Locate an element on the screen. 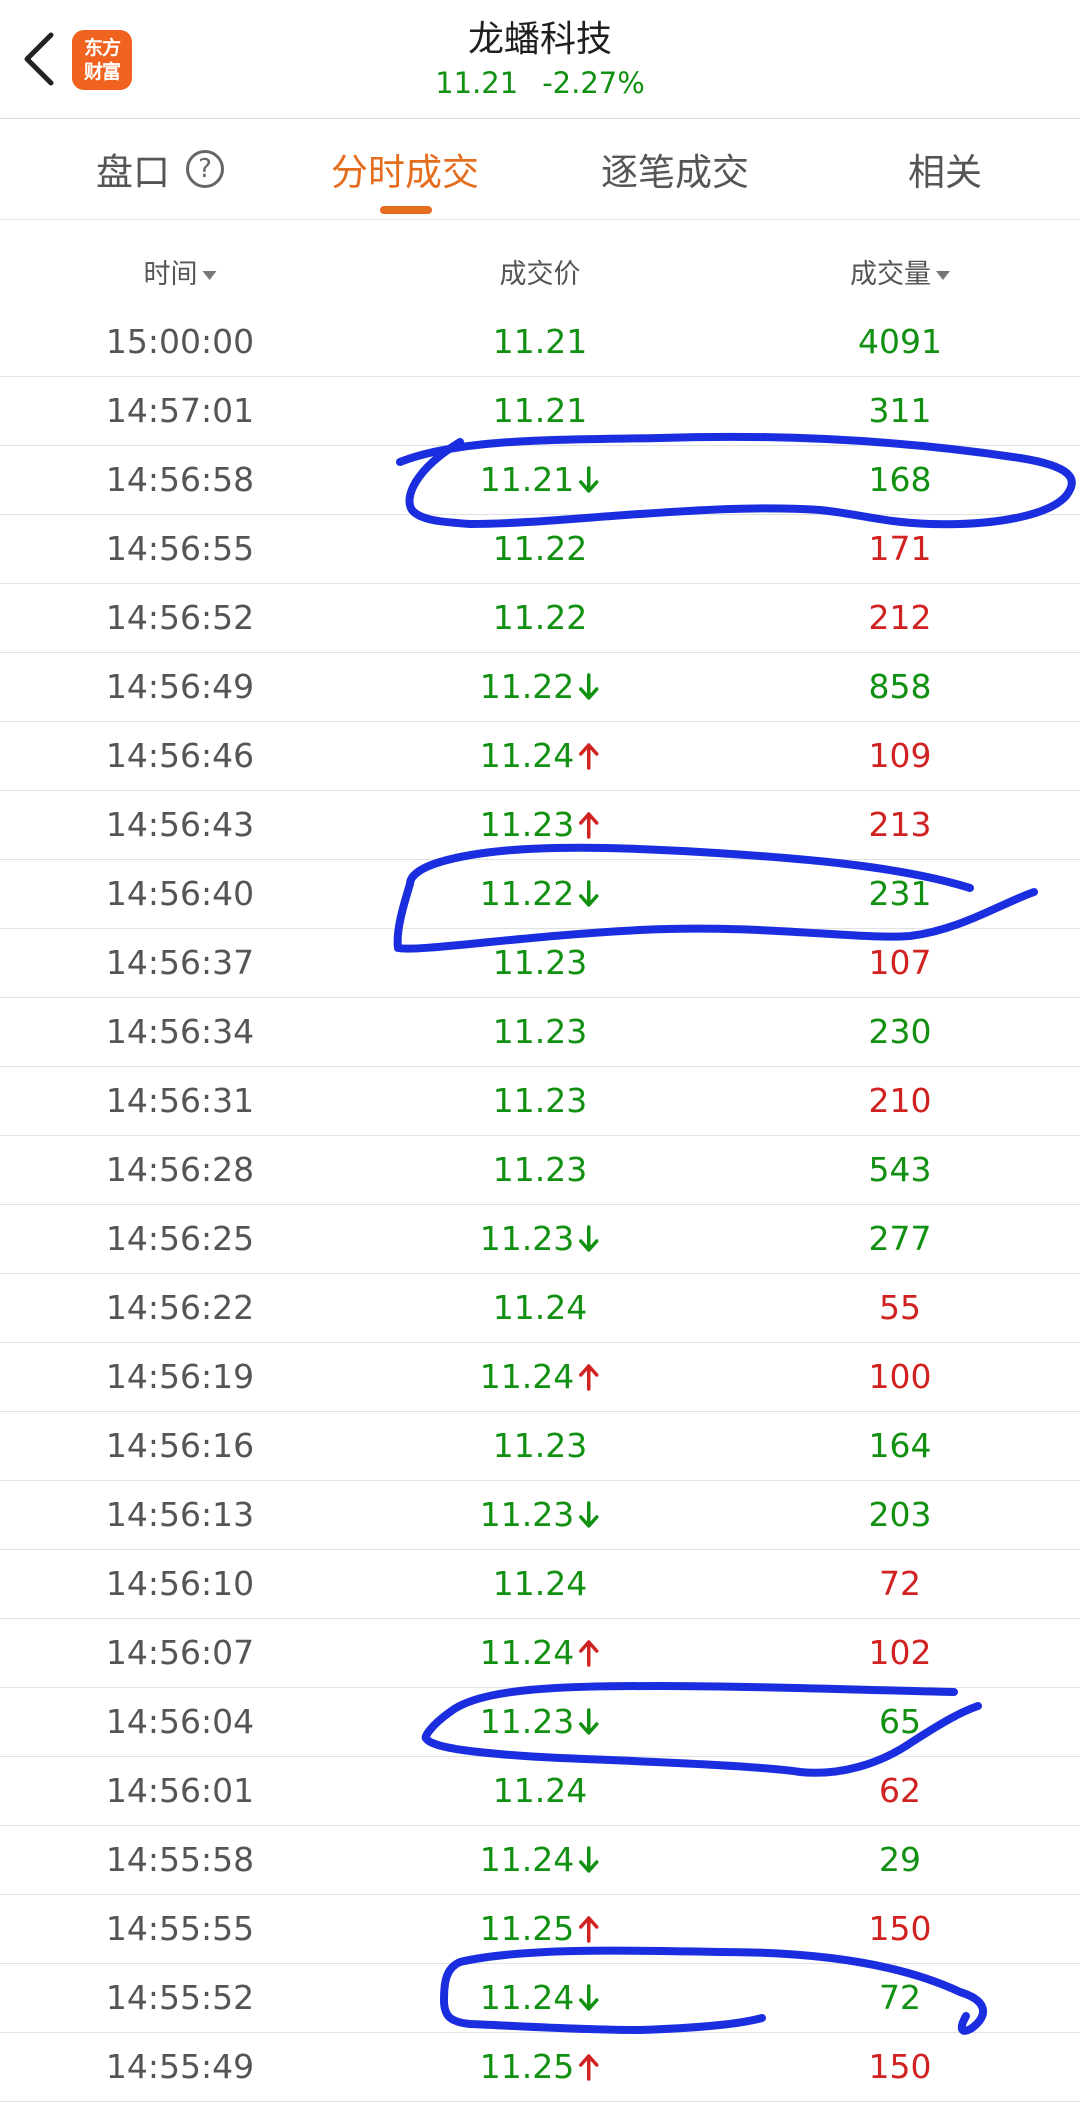  trade-price-cell: 11.22 is located at coordinates (540, 687).